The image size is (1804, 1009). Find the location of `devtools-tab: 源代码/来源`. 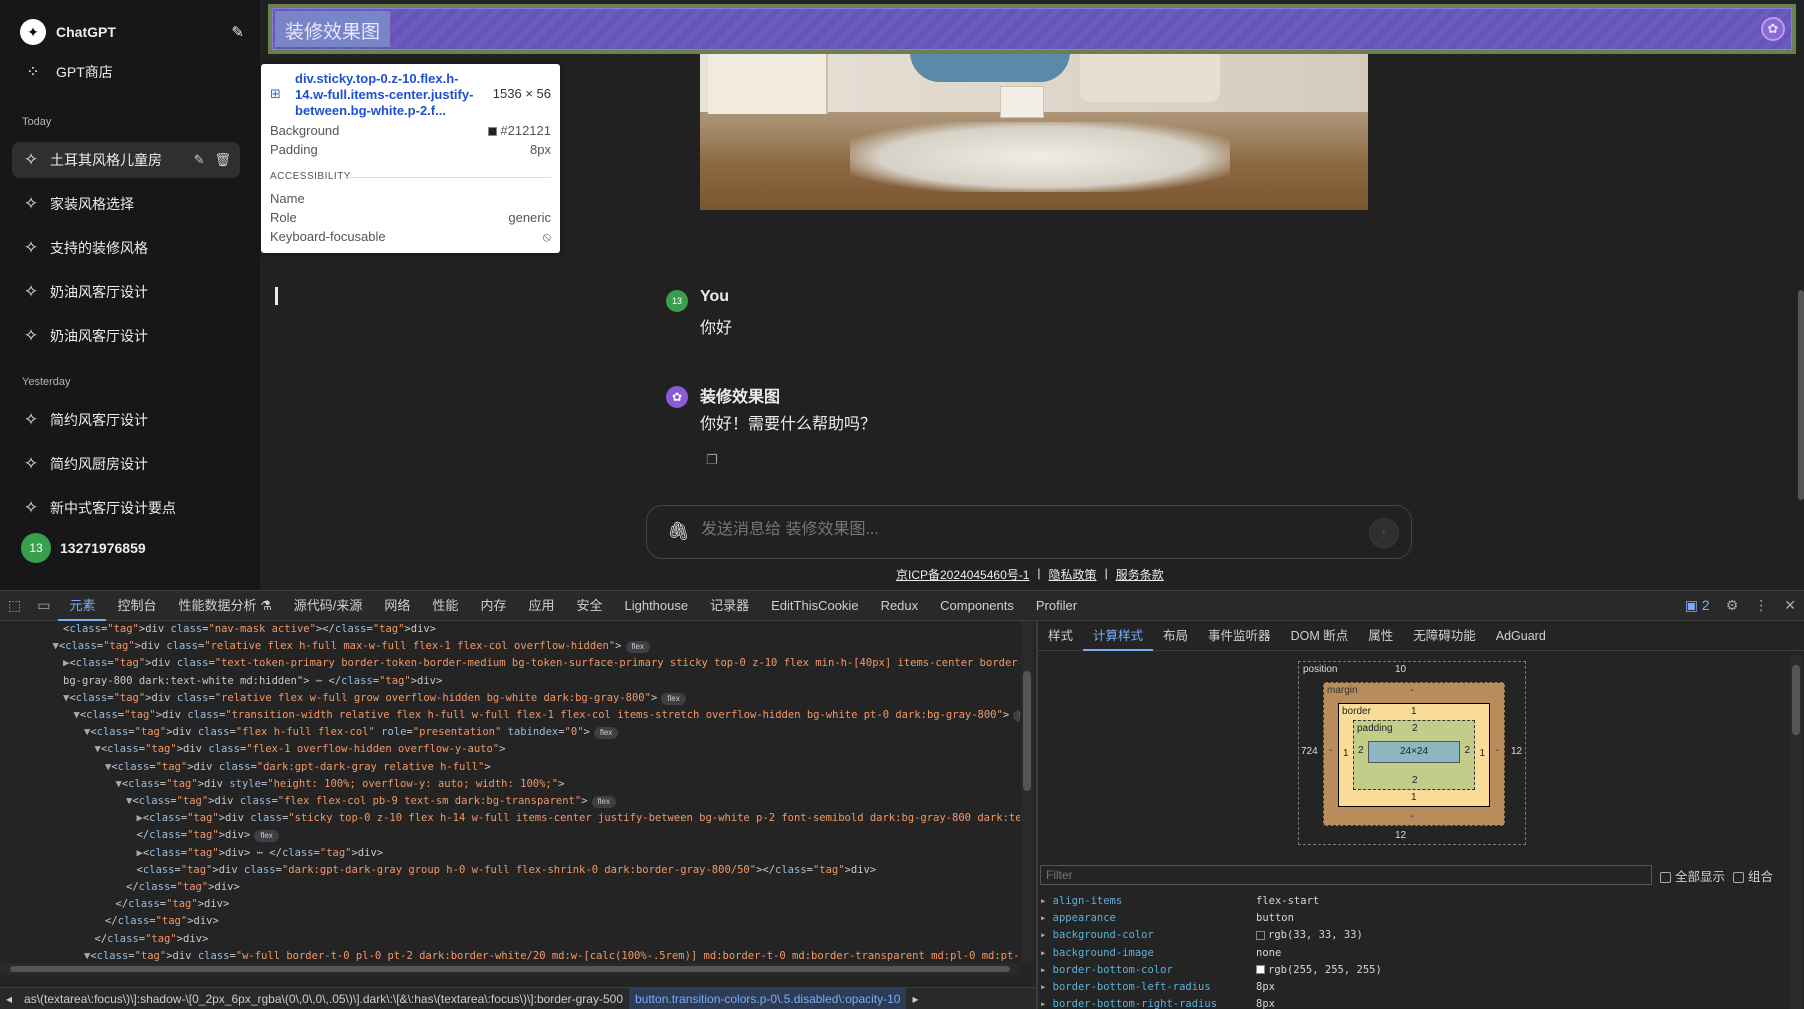

devtools-tab: 源代码/来源 is located at coordinates (328, 606).